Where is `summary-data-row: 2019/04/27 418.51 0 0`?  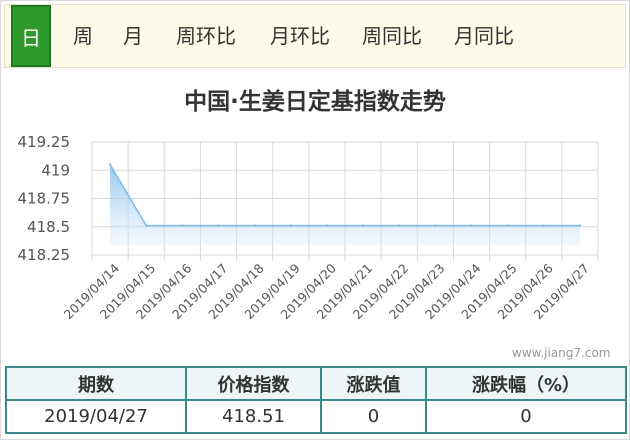
summary-data-row: 2019/04/27 418.51 0 0 is located at coordinates (316, 416).